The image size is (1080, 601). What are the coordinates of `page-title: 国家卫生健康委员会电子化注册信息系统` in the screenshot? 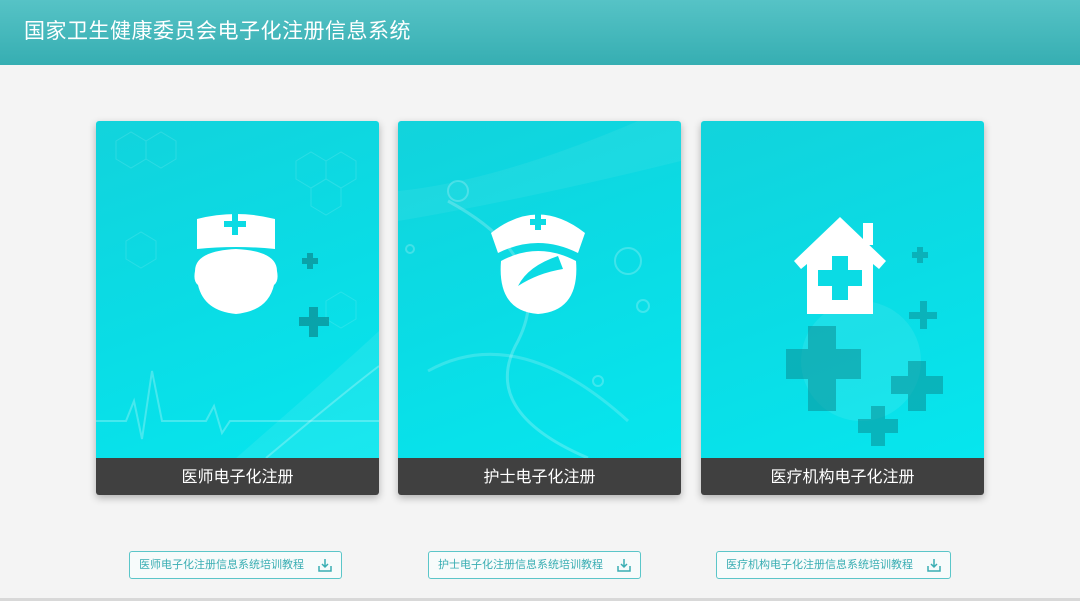 It's located at (217, 31).